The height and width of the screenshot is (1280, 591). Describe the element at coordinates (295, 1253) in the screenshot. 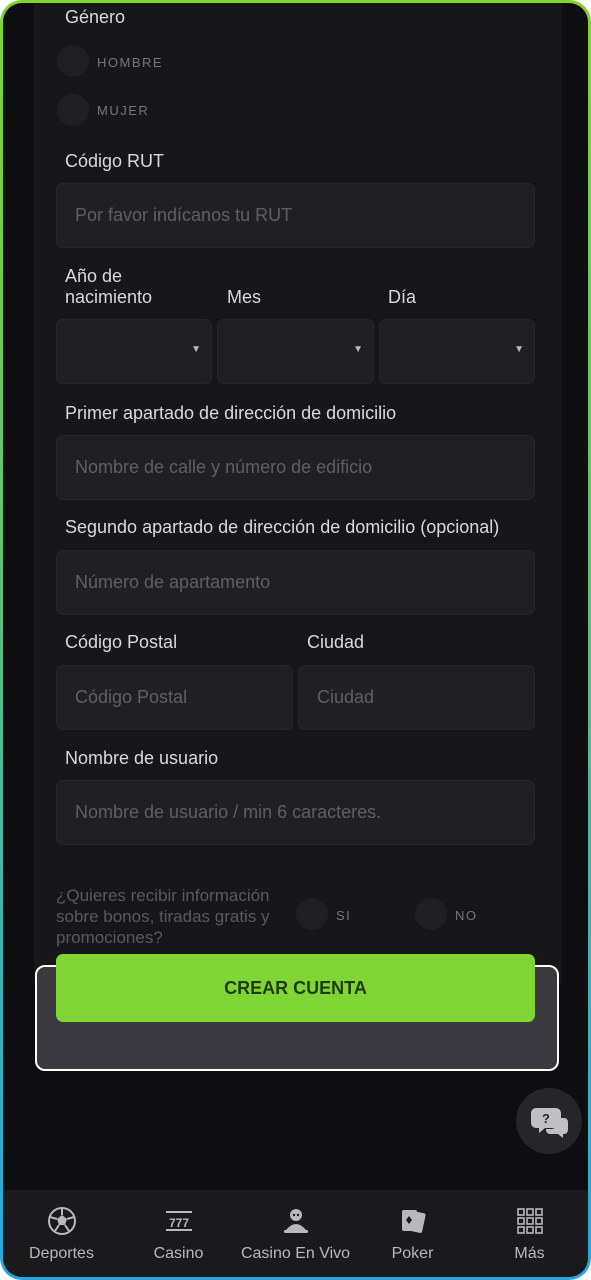

I see `tab-casino-en-vivo-label: Casino En Vivo` at that location.